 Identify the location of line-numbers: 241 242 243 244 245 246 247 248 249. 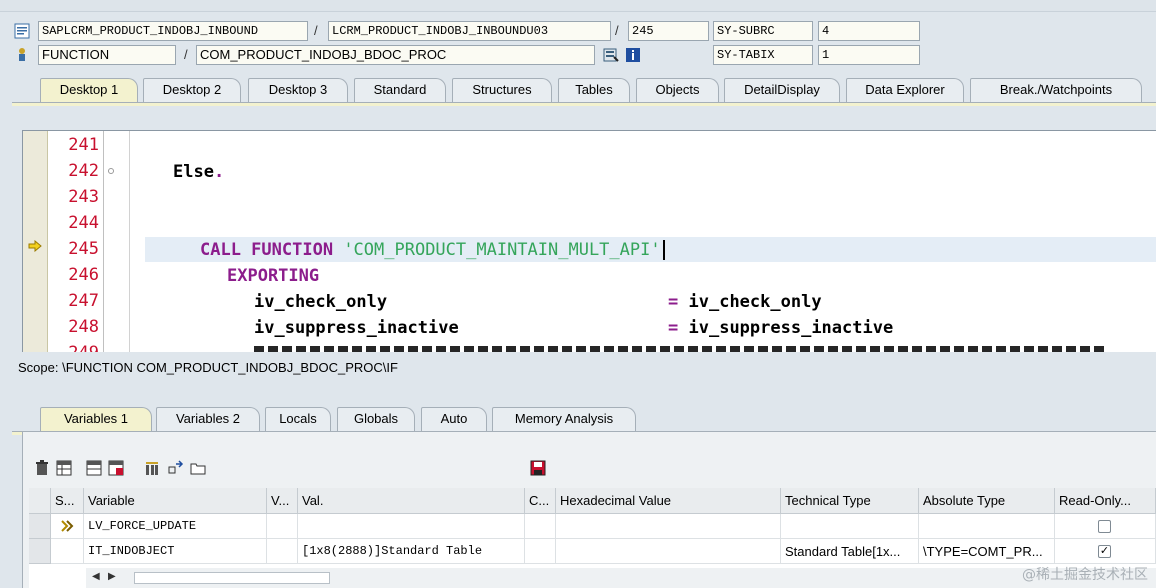
(76, 241).